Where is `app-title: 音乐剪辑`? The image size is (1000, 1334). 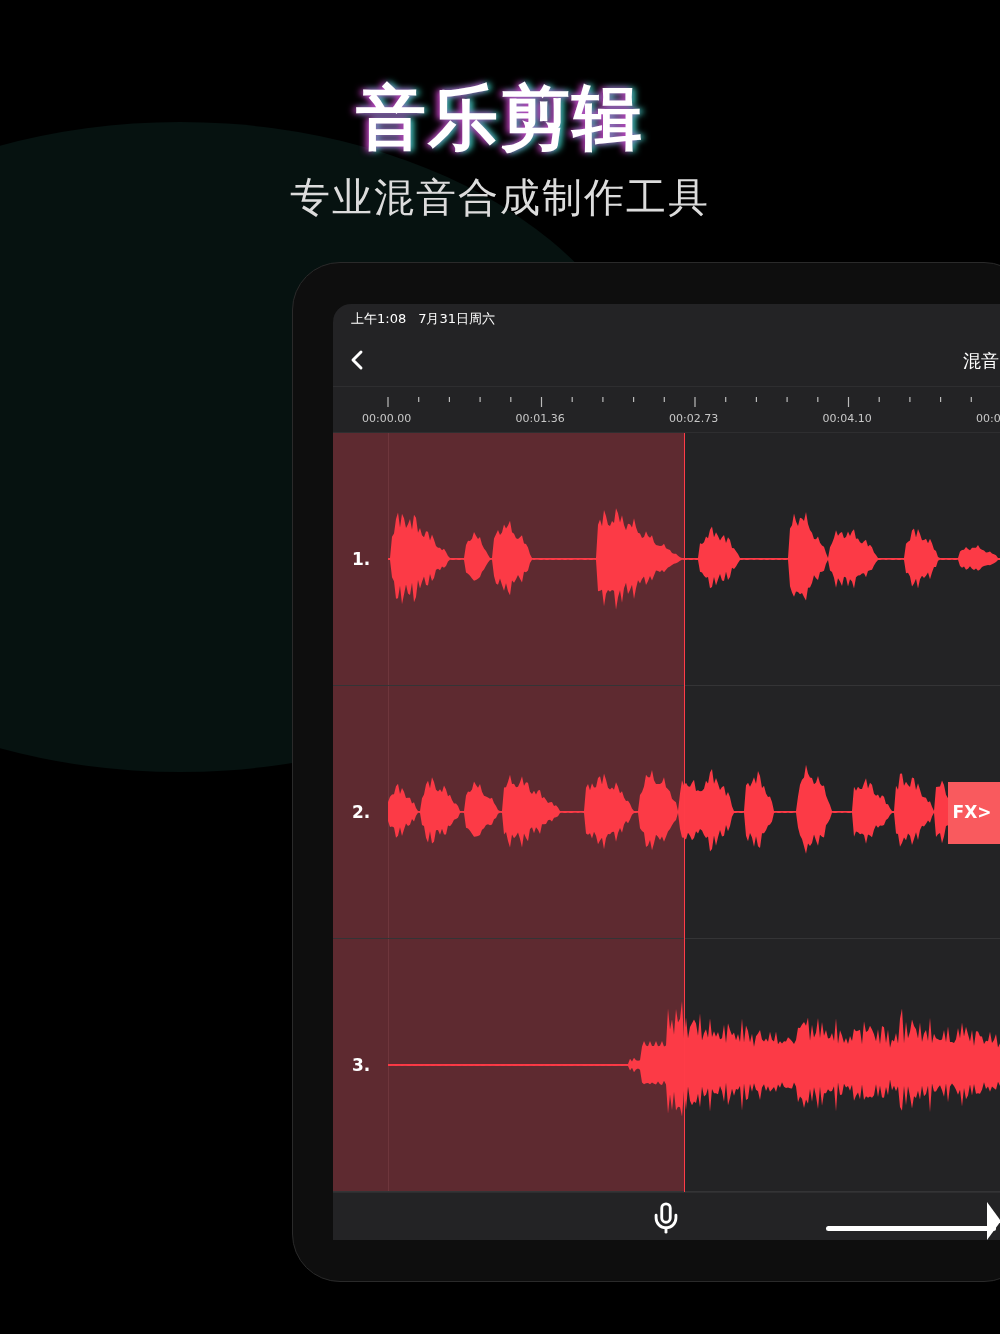 app-title: 音乐剪辑 is located at coordinates (500, 118).